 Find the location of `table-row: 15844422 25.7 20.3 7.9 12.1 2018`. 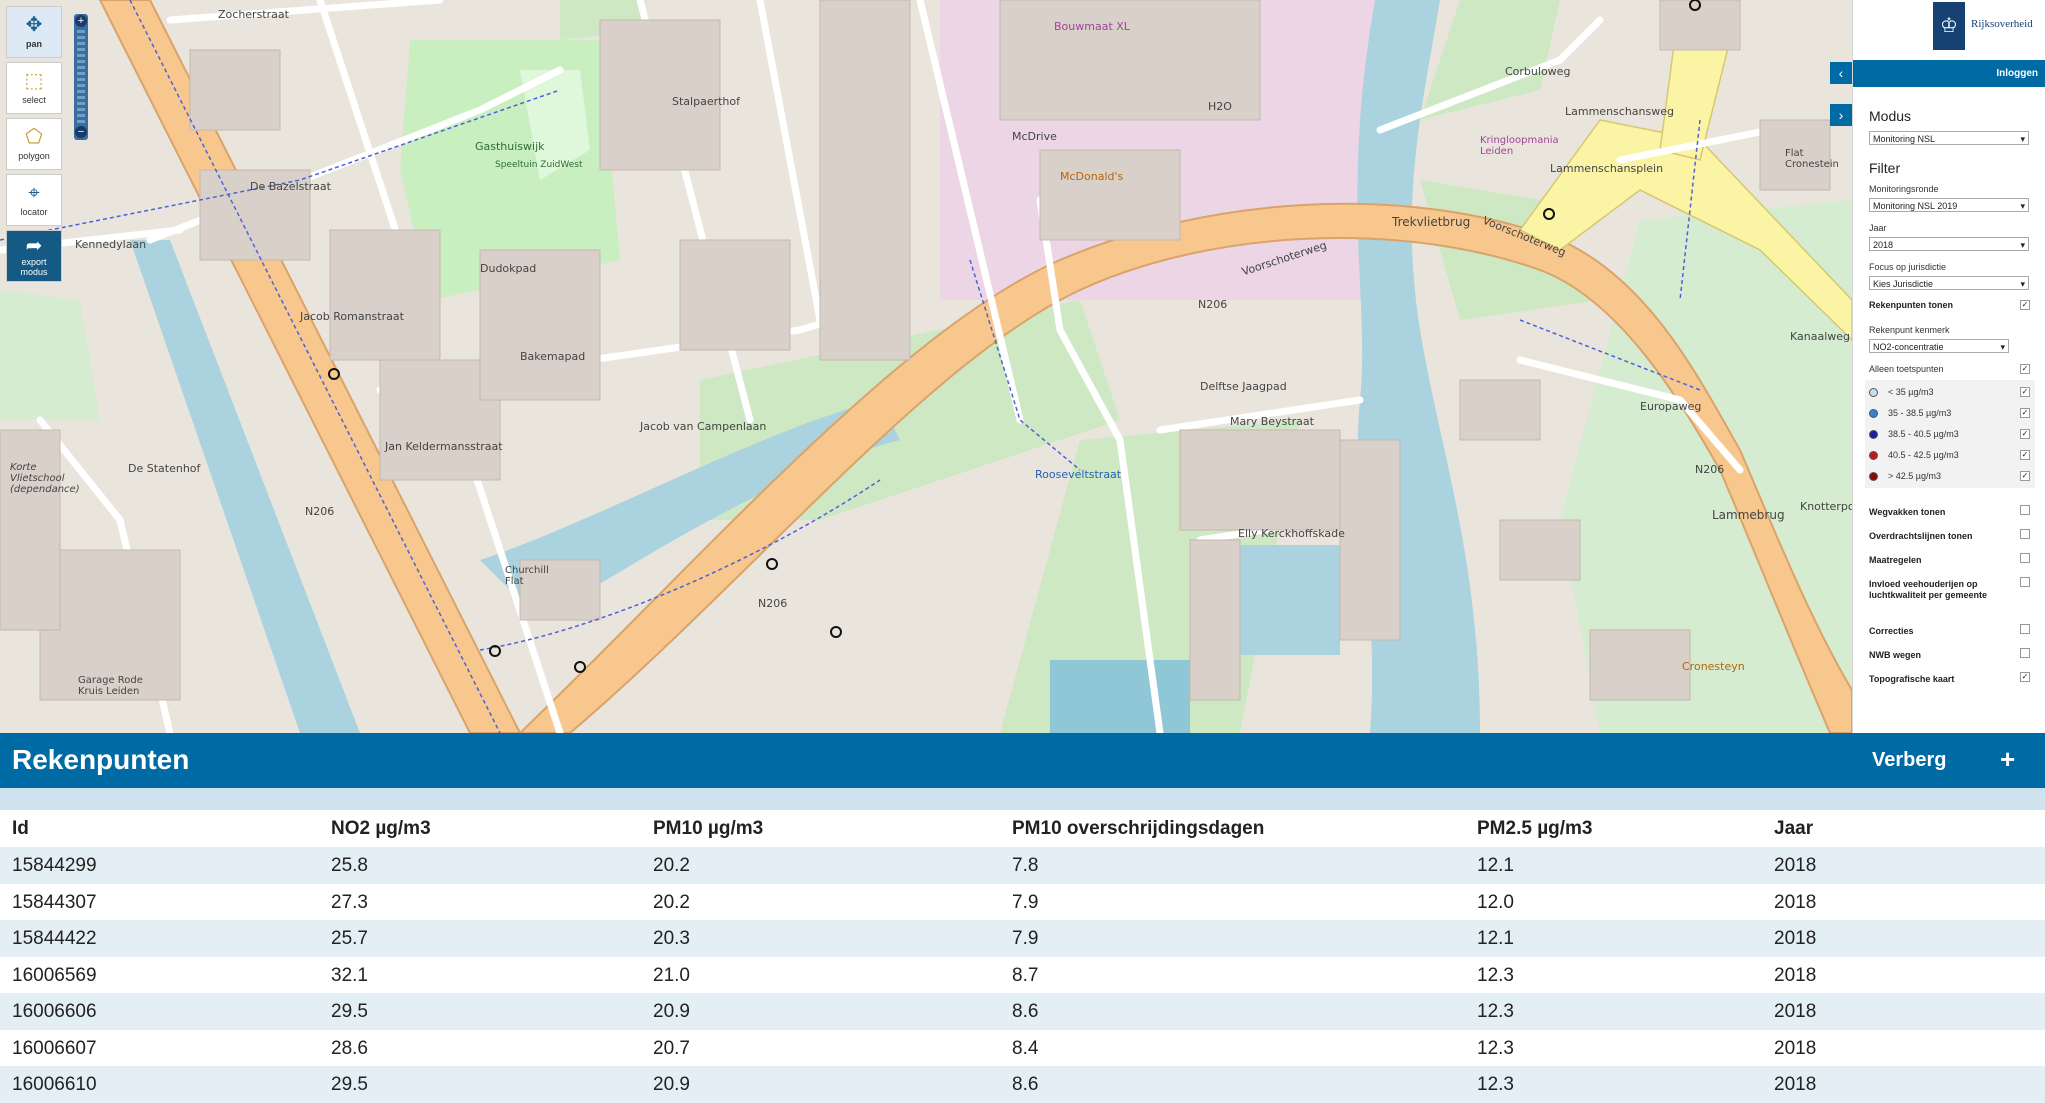

table-row: 15844422 25.7 20.3 7.9 12.1 2018 is located at coordinates (1022, 938).